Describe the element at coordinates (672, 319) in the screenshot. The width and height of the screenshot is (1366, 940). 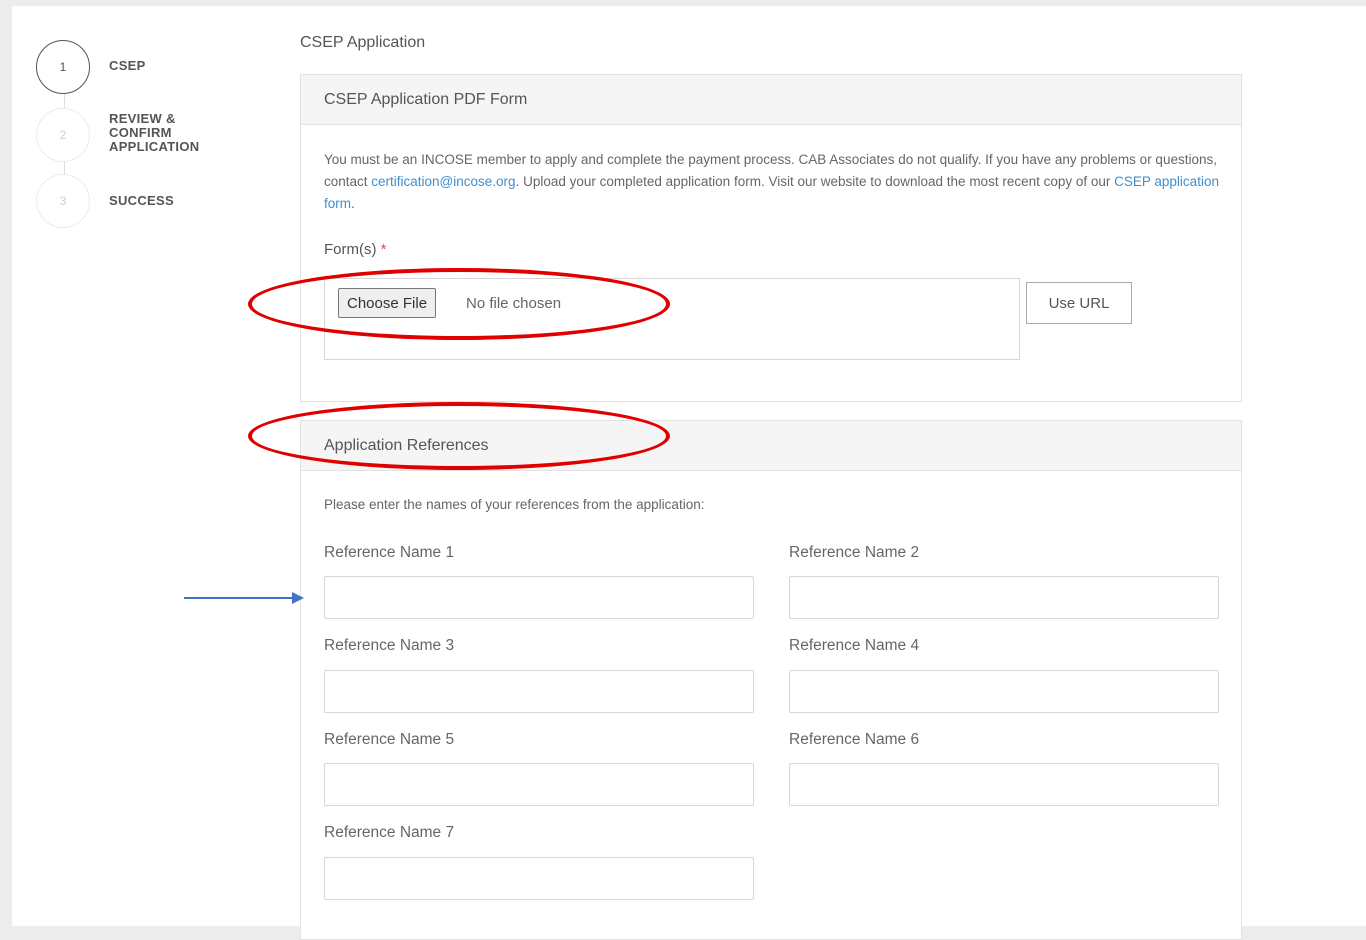
I see `file-upload-field: Choose File No file chosen` at that location.